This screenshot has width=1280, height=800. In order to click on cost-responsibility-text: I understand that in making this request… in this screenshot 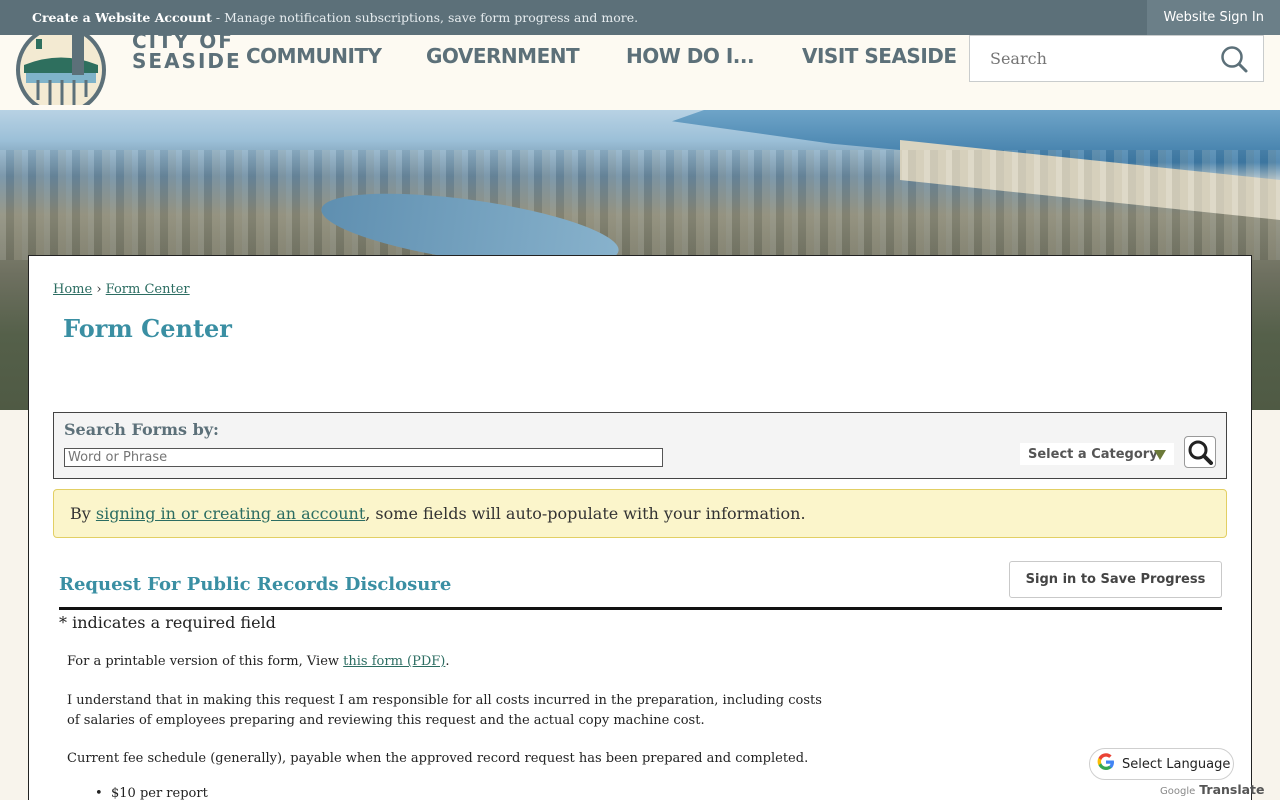, I will do `click(444, 710)`.